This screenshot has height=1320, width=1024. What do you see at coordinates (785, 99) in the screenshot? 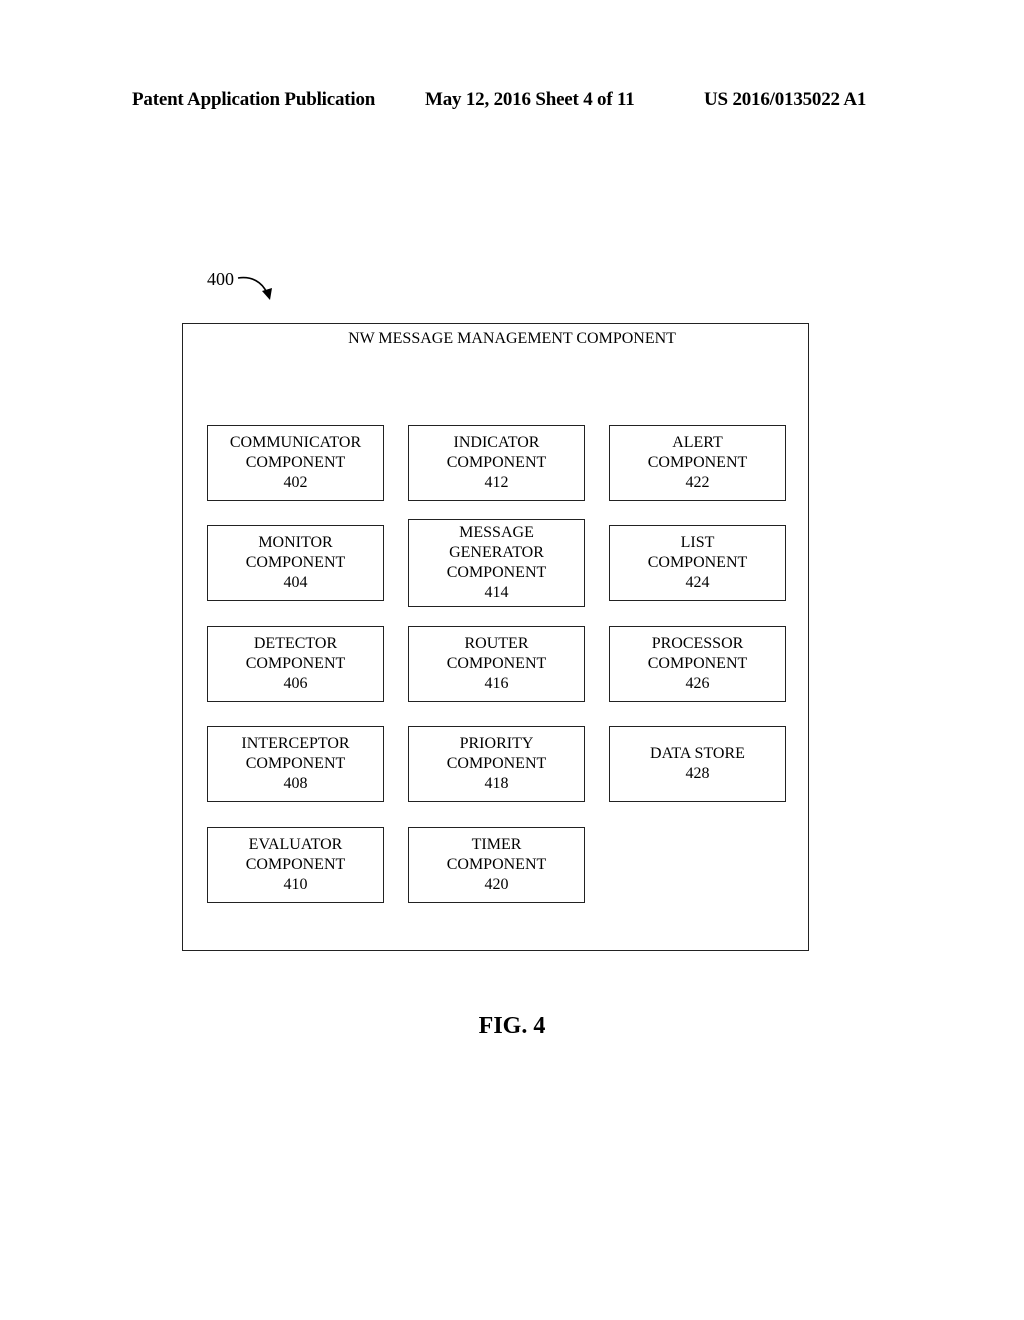
I see `publication-number: US 2016/0135022 A1` at bounding box center [785, 99].